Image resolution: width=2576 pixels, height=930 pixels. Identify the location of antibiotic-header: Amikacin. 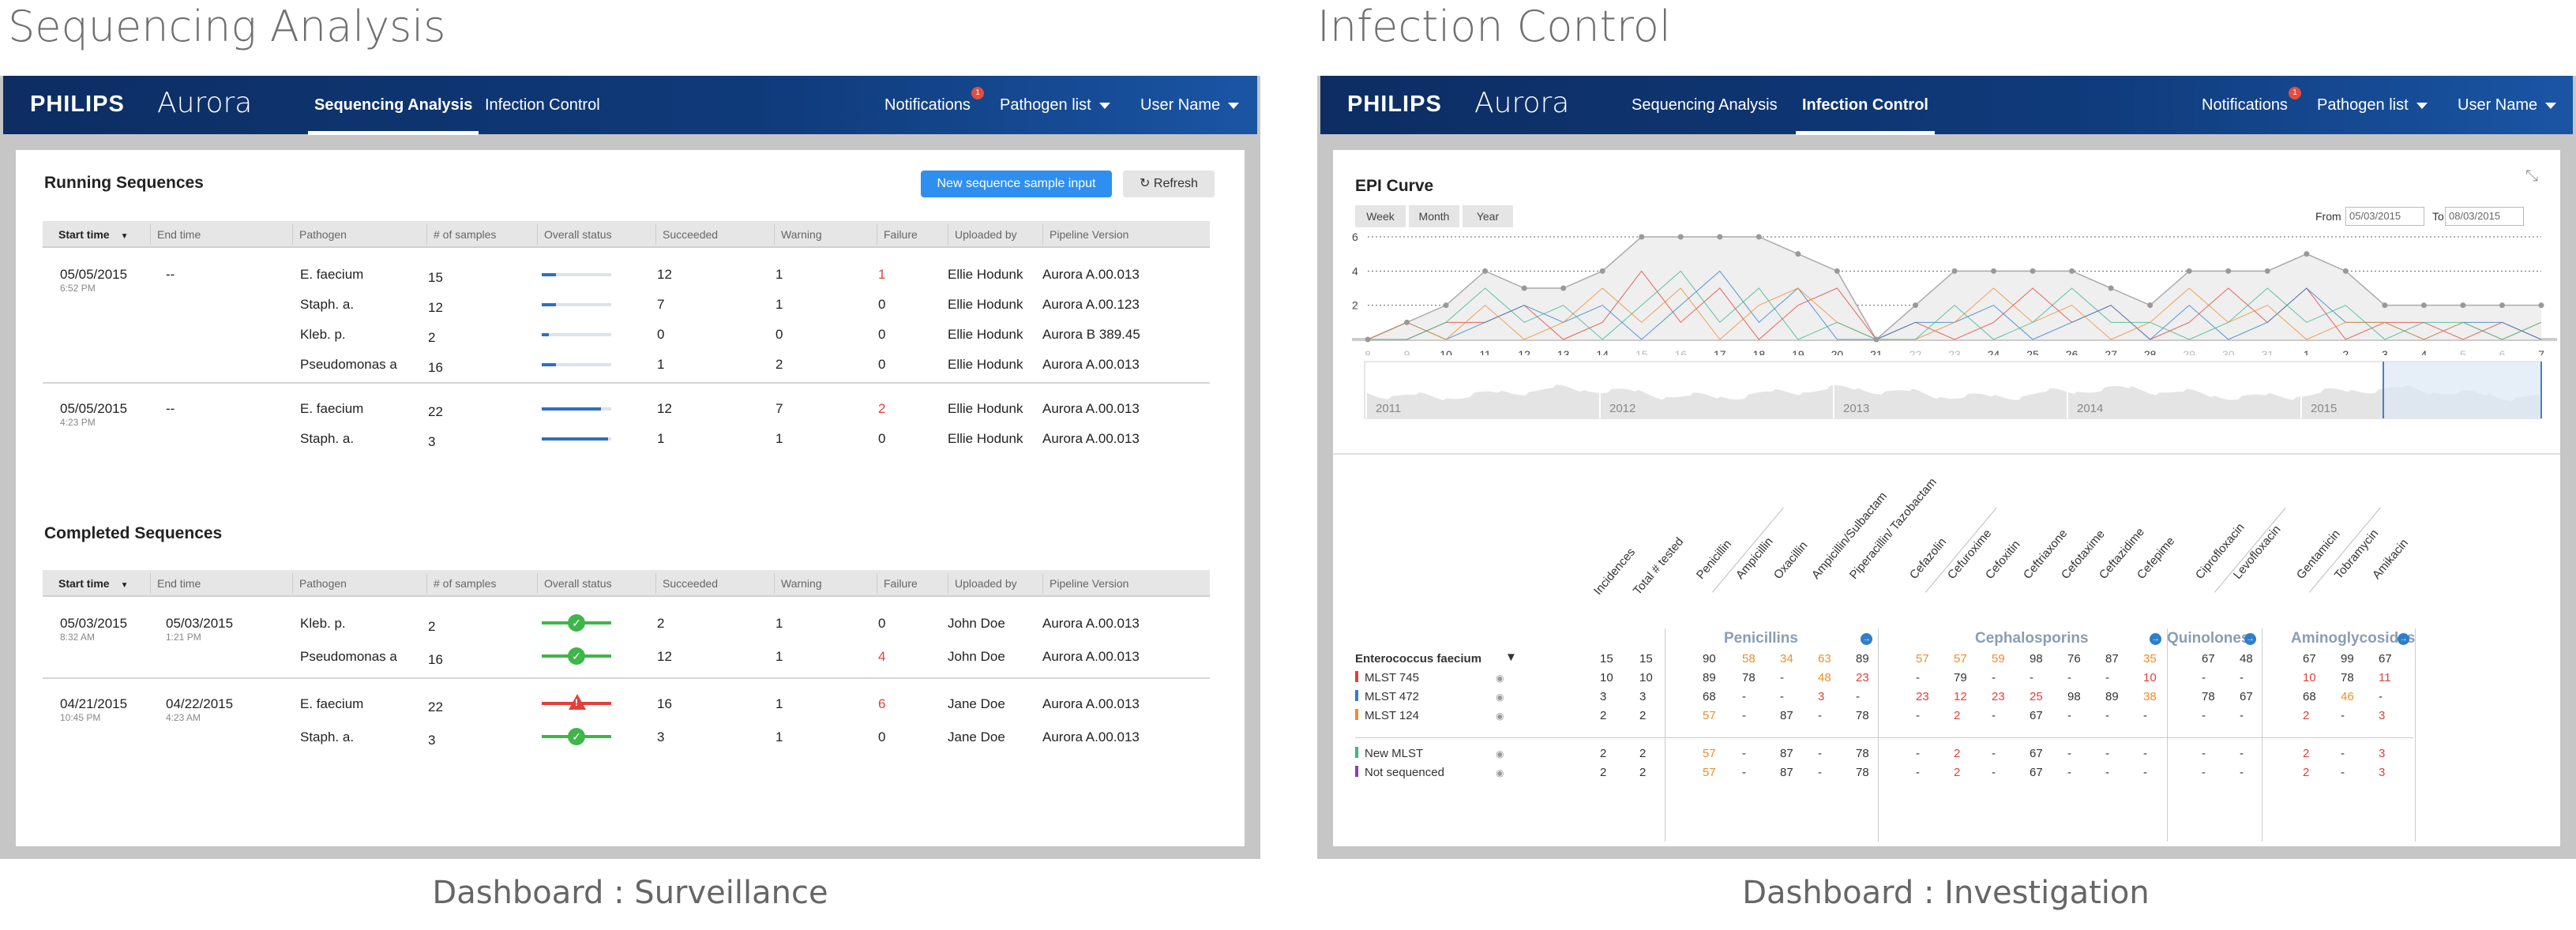
(2390, 559).